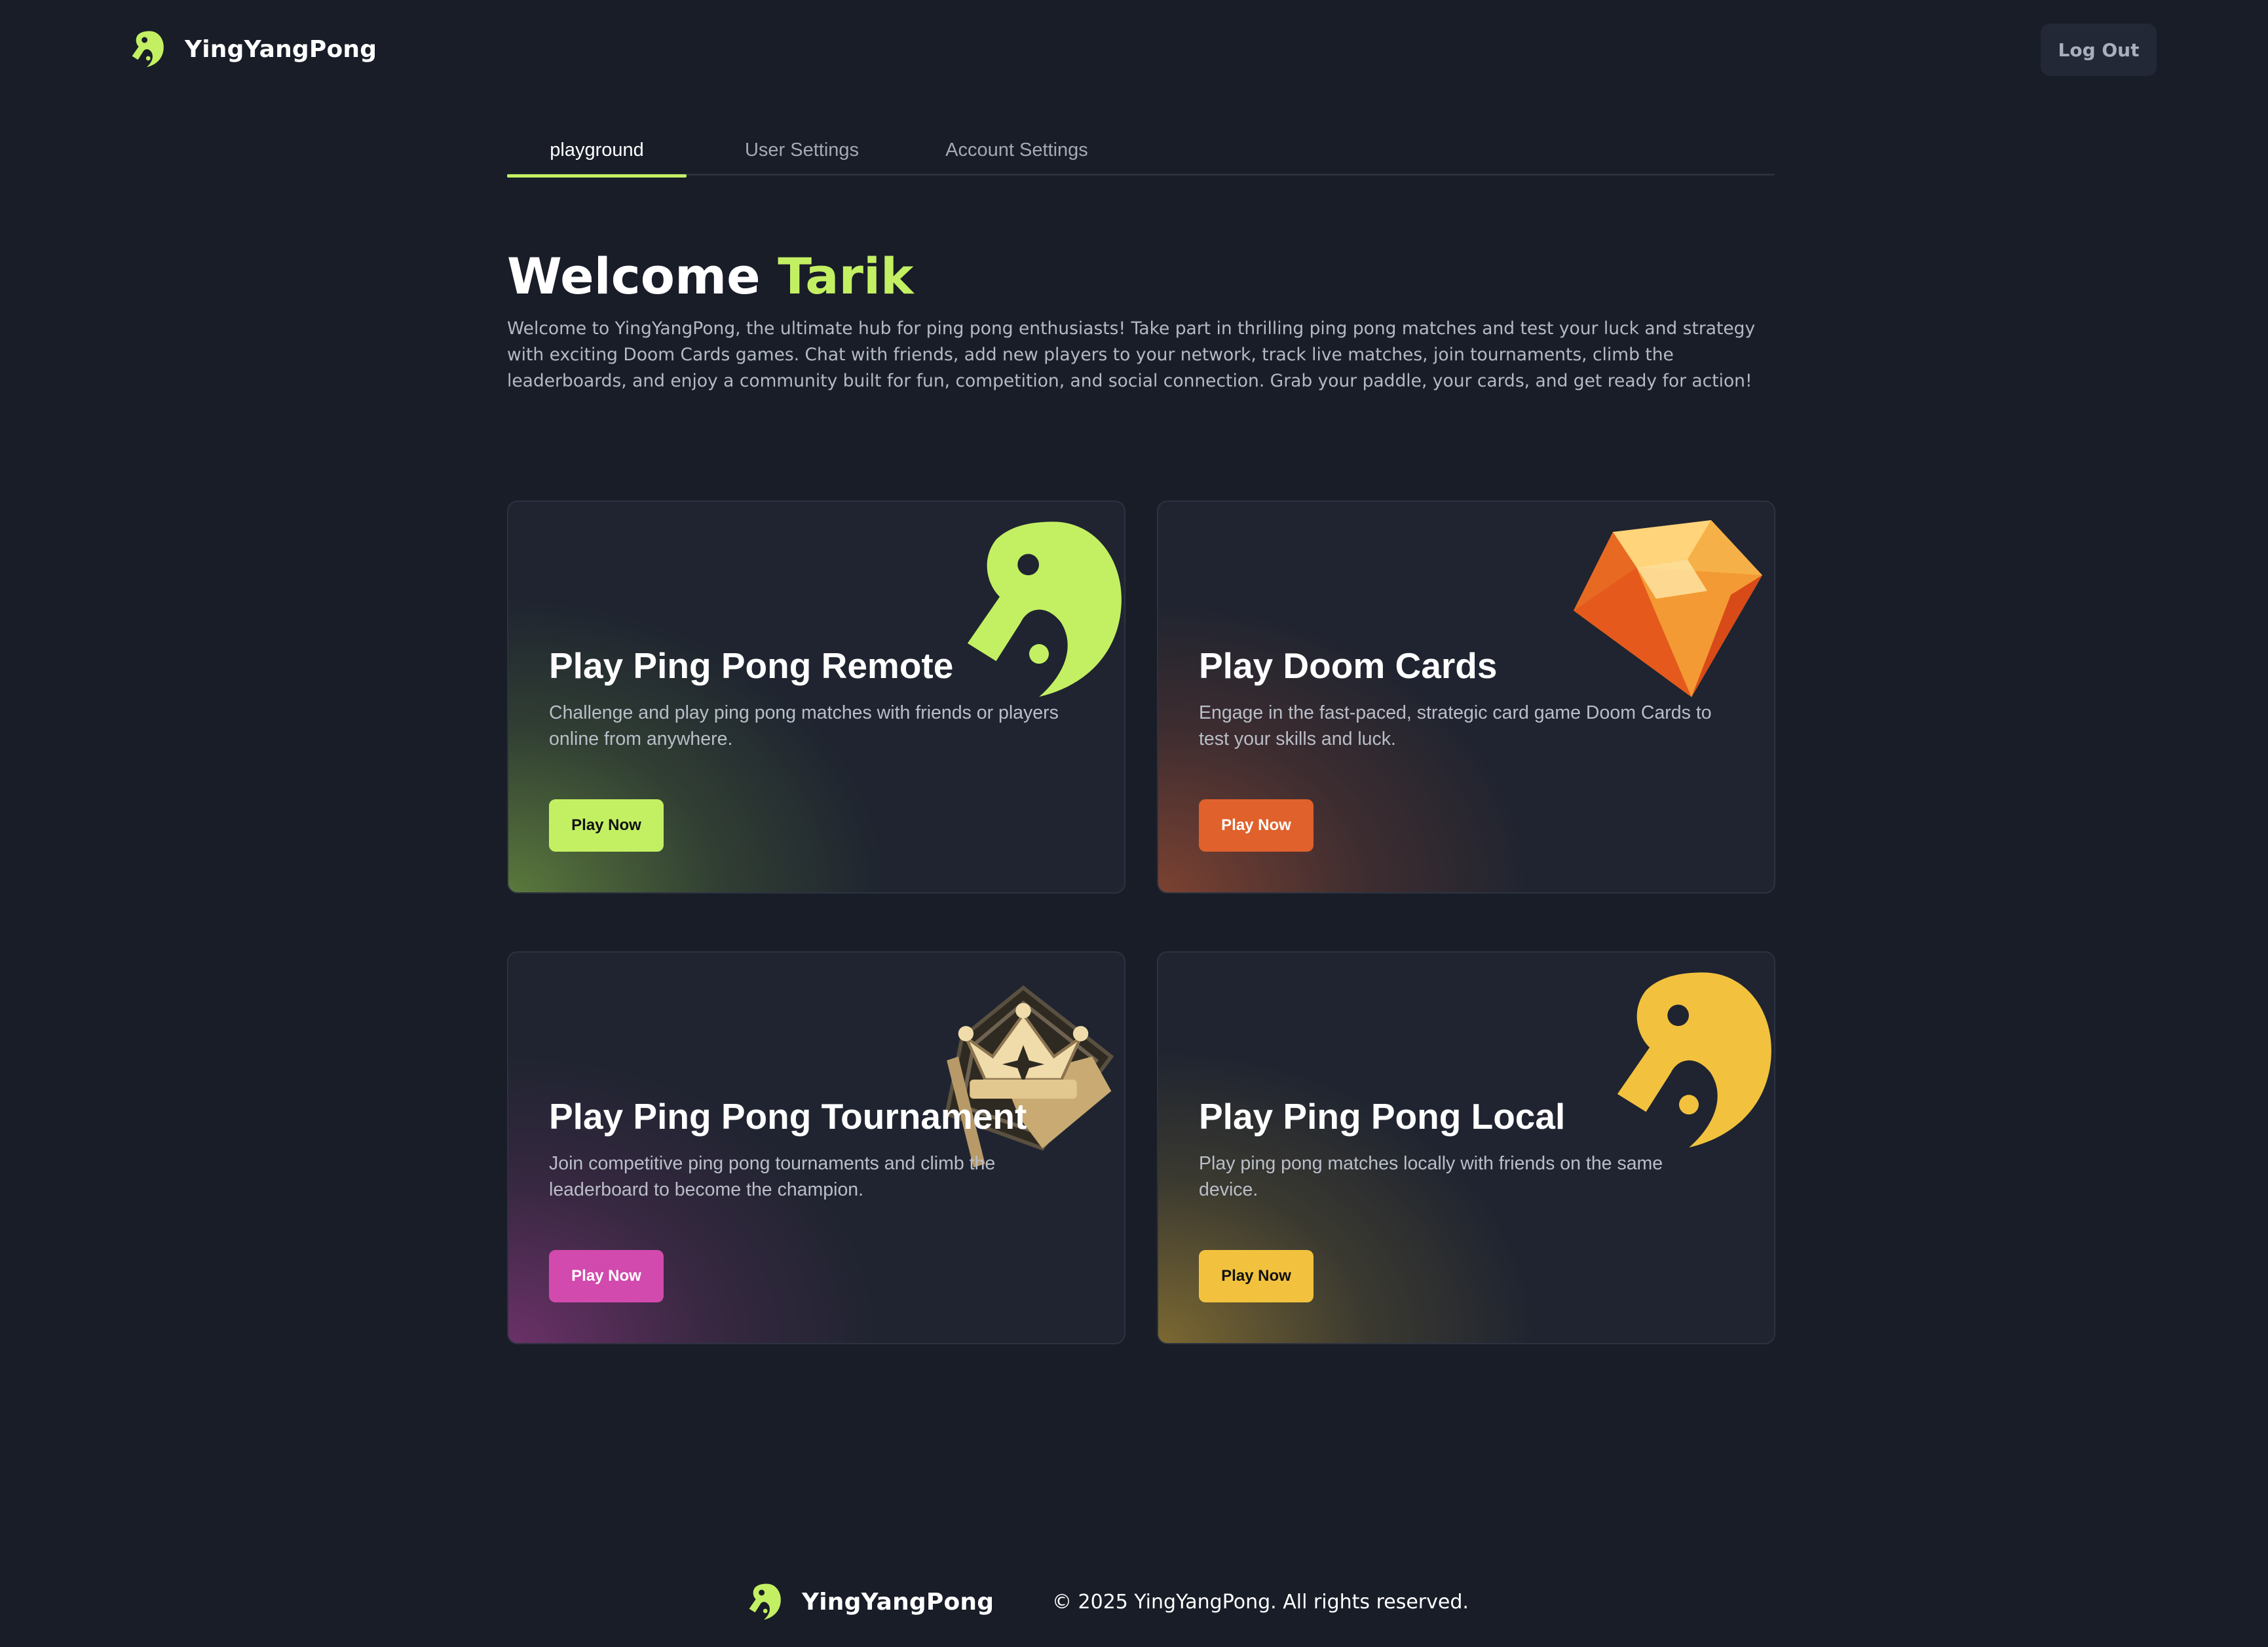 This screenshot has width=2268, height=1647. I want to click on welcome-greeting: Welcome, so click(634, 276).